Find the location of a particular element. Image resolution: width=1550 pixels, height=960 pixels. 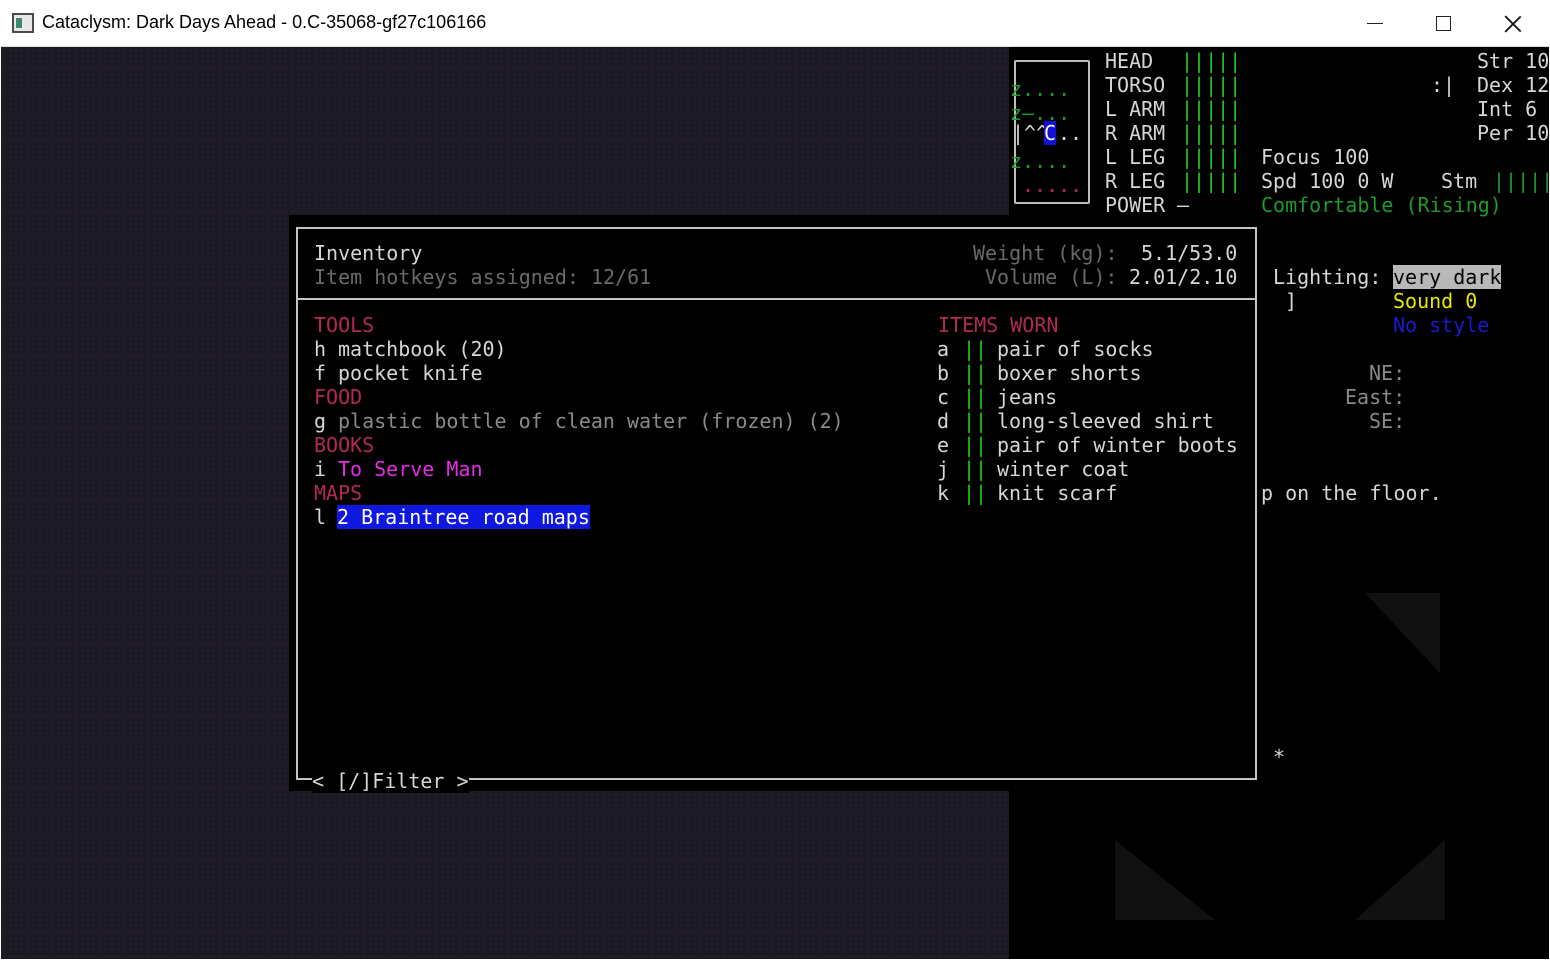

category-maps: MAPS is located at coordinates (338, 493).